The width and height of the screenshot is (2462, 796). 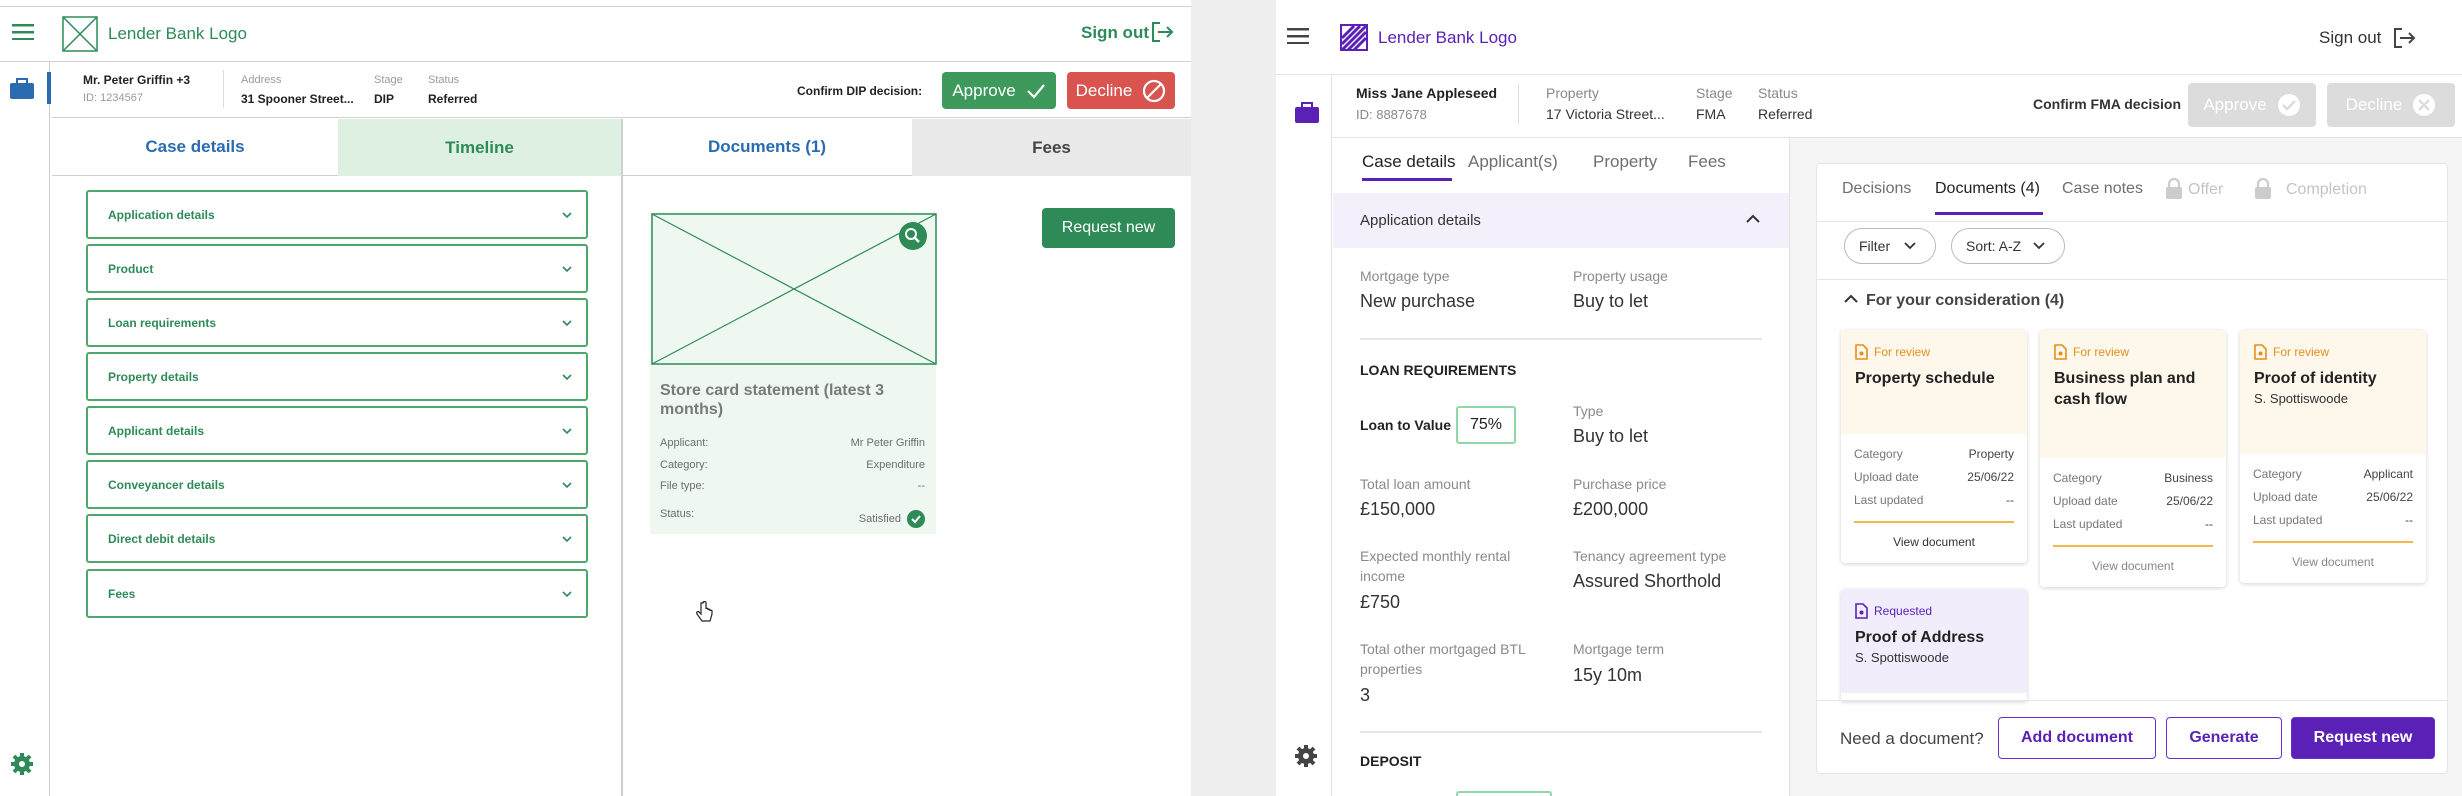 I want to click on zoom-search-icon, so click(x=913, y=236).